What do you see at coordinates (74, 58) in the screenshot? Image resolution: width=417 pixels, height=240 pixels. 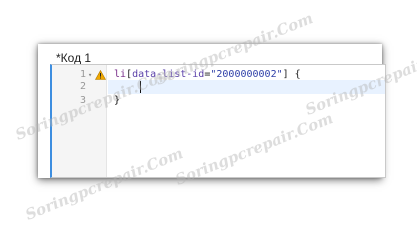 I see `document-title: *Код 1` at bounding box center [74, 58].